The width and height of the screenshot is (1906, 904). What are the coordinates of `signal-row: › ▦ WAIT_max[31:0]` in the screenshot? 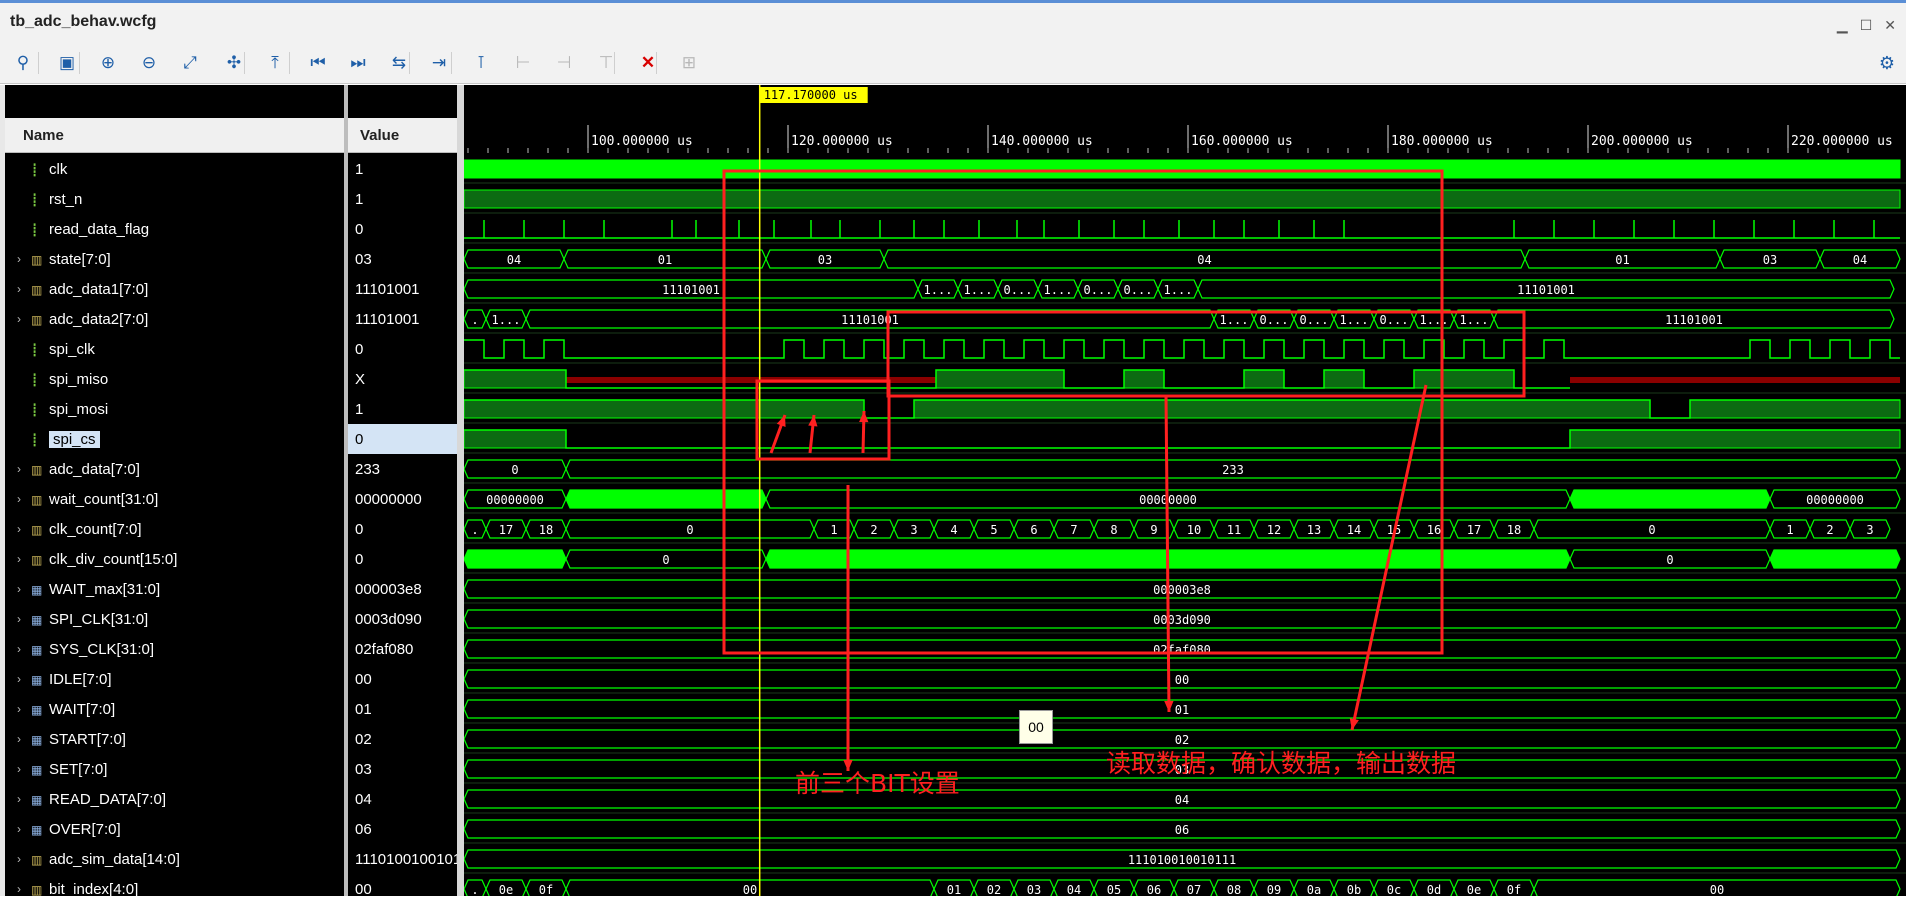 It's located at (174, 589).